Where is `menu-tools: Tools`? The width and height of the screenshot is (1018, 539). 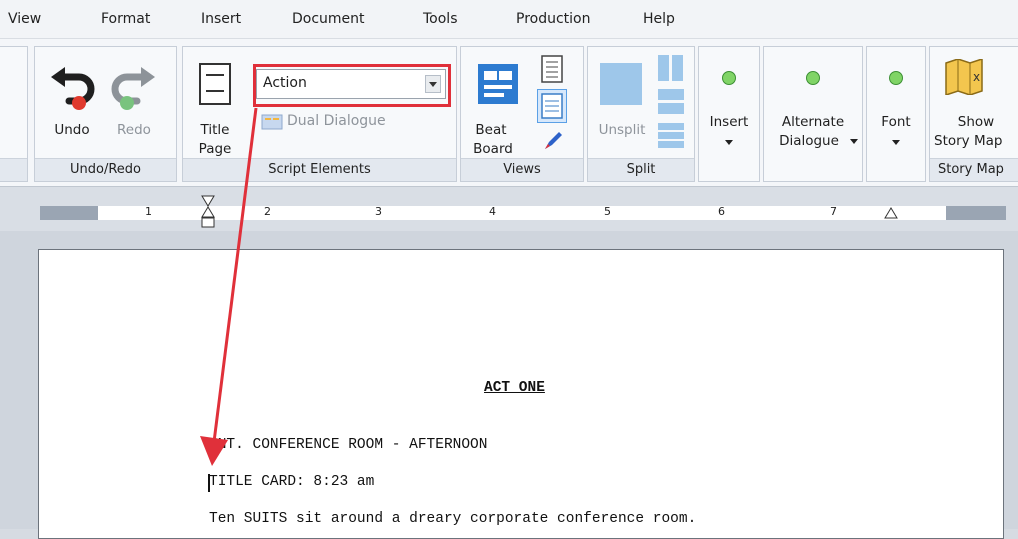 menu-tools: Tools is located at coordinates (440, 19).